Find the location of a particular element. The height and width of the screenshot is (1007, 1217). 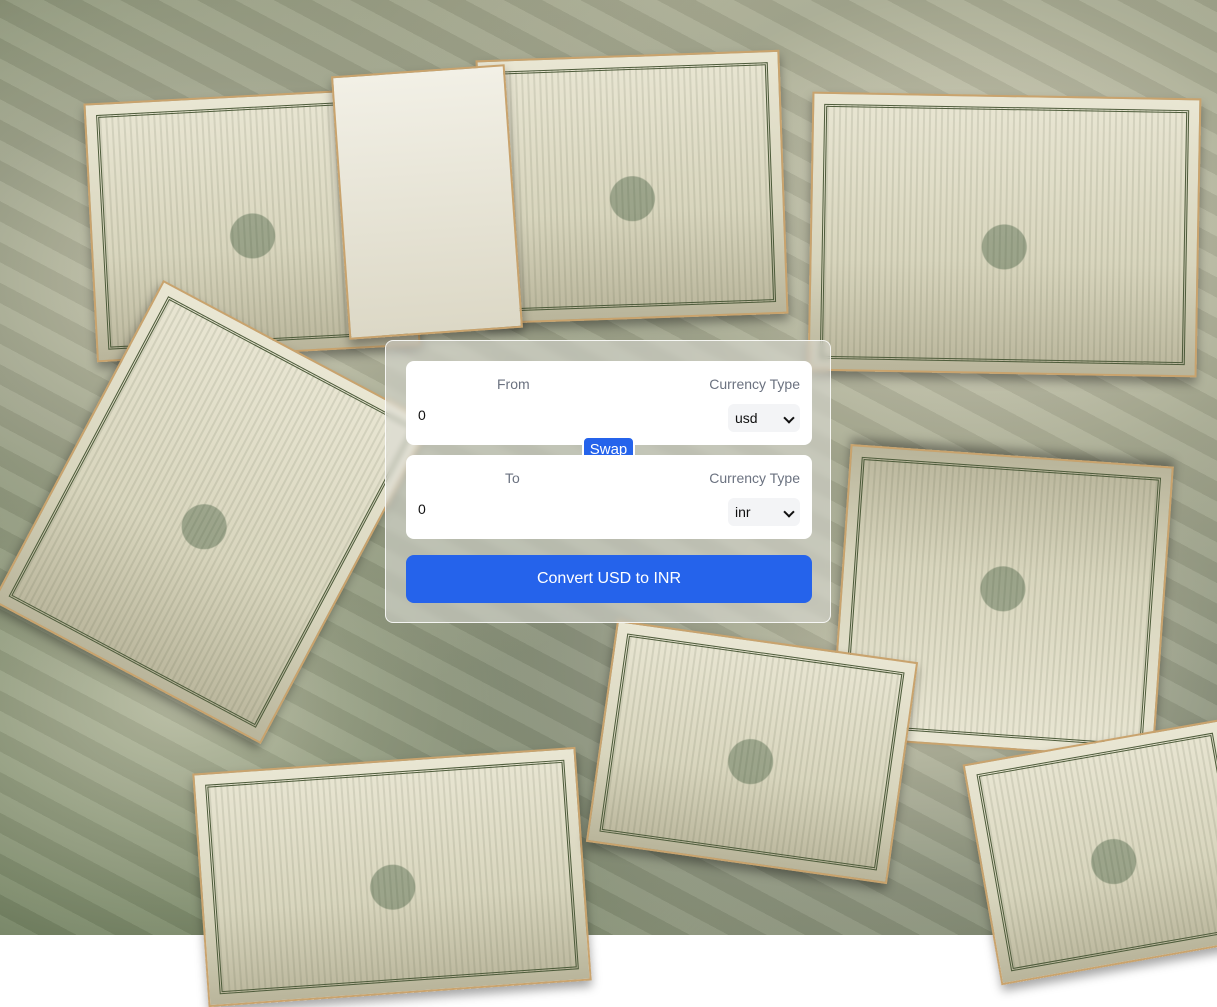

to-currency-select: inr is located at coordinates (764, 512).